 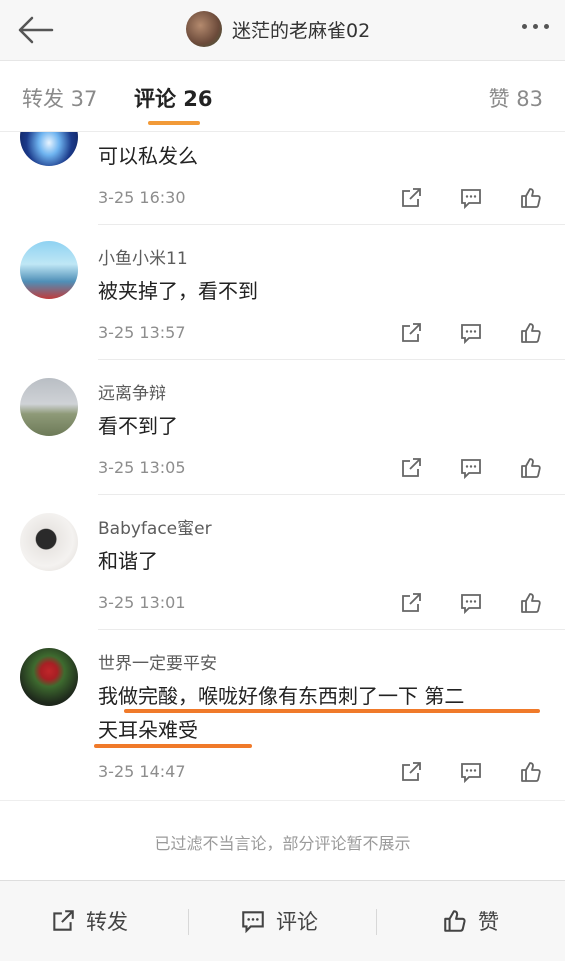 What do you see at coordinates (204, 29) in the screenshot?
I see `author-avatar` at bounding box center [204, 29].